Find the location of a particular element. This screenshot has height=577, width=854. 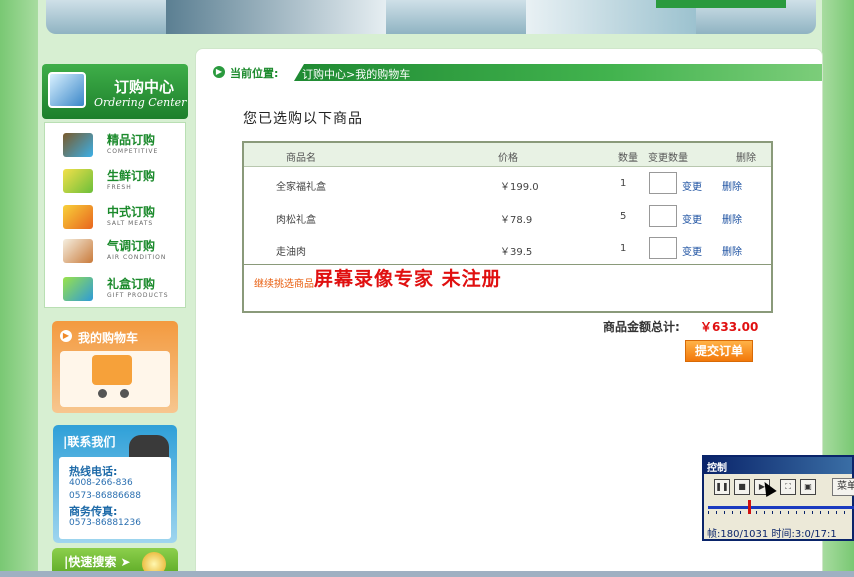

fit-window-icon: ⛶ is located at coordinates (788, 487).